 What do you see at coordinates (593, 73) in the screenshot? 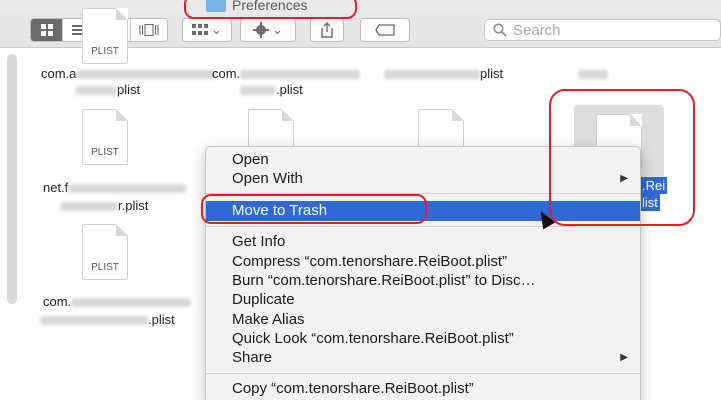
I see `file-name` at bounding box center [593, 73].